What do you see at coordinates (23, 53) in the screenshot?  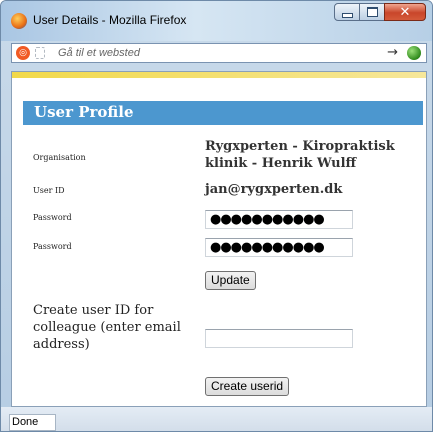 I see `site-icon: ◎` at bounding box center [23, 53].